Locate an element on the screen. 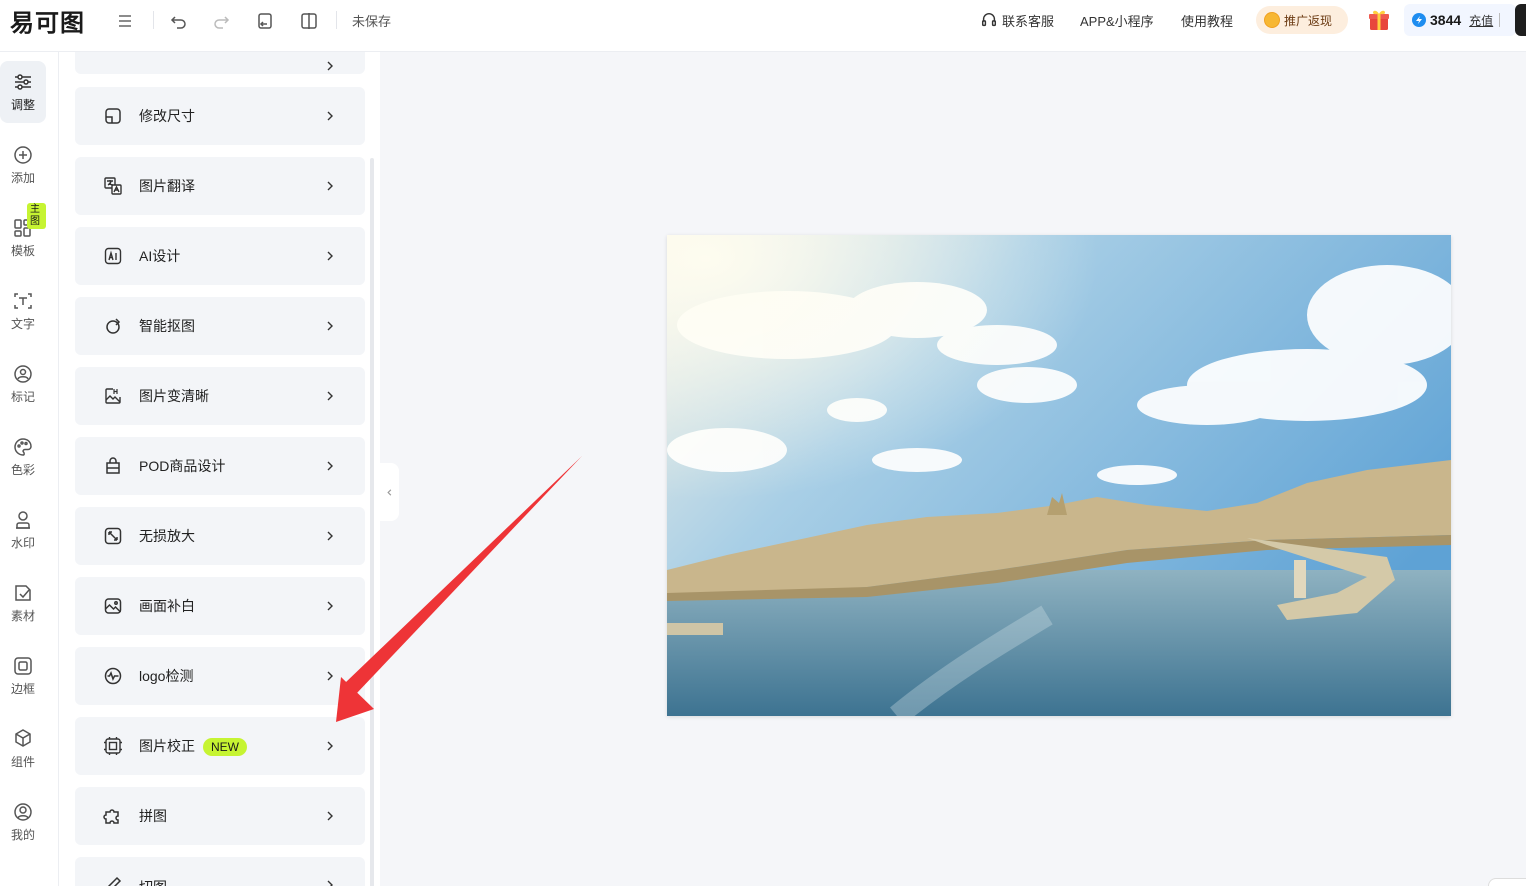 The height and width of the screenshot is (886, 1526). tool-label: 拼图 is located at coordinates (153, 816).